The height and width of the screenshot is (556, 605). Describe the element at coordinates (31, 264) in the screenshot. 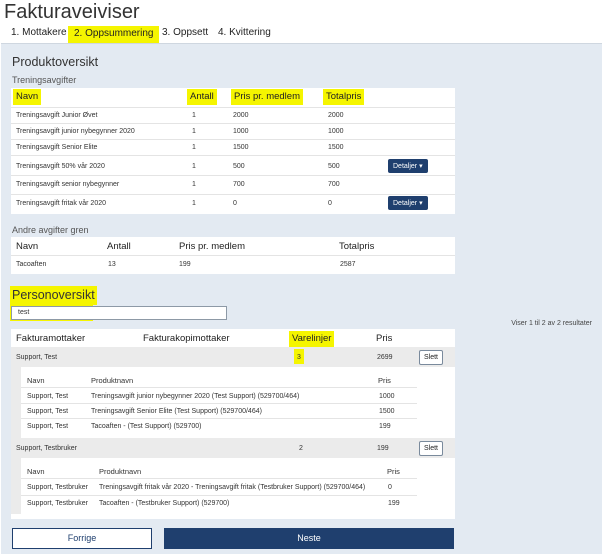

I see `row-navn: Tacoaften` at that location.